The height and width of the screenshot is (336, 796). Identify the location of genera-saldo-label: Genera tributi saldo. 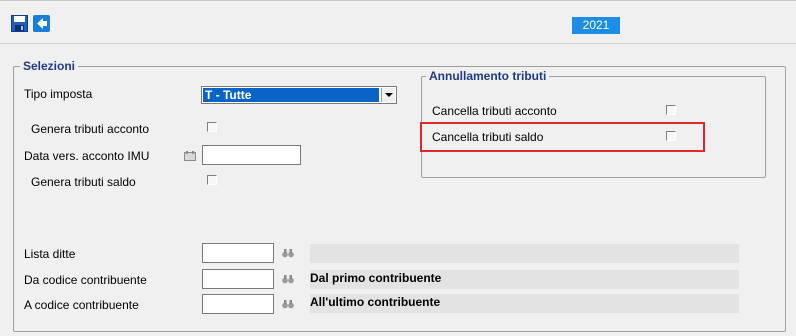
(83, 182).